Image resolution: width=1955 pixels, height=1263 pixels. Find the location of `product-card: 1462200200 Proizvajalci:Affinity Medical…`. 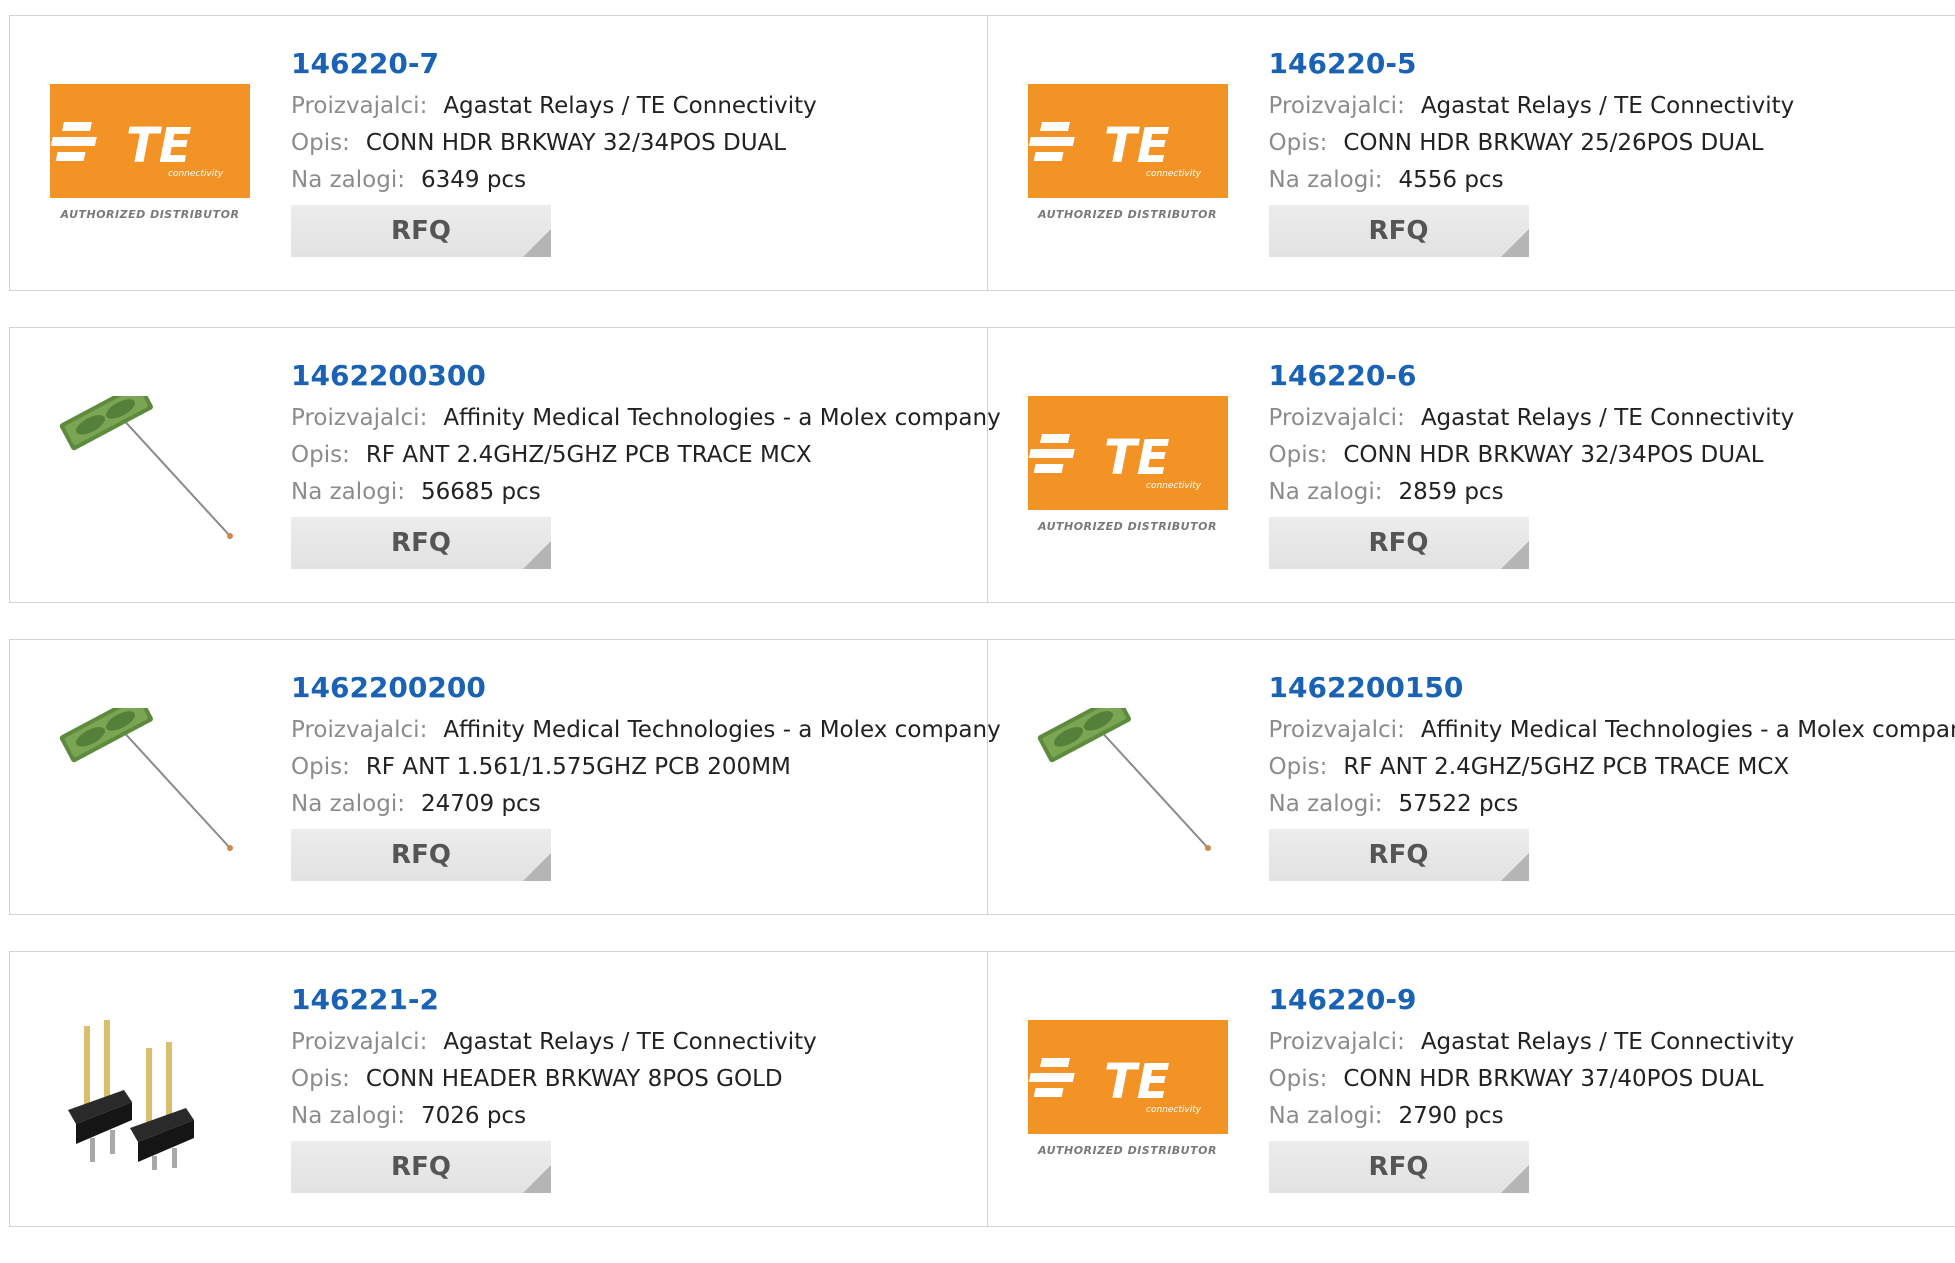

product-card: 1462200200 Proizvajalci:Affinity Medical… is located at coordinates (498, 777).